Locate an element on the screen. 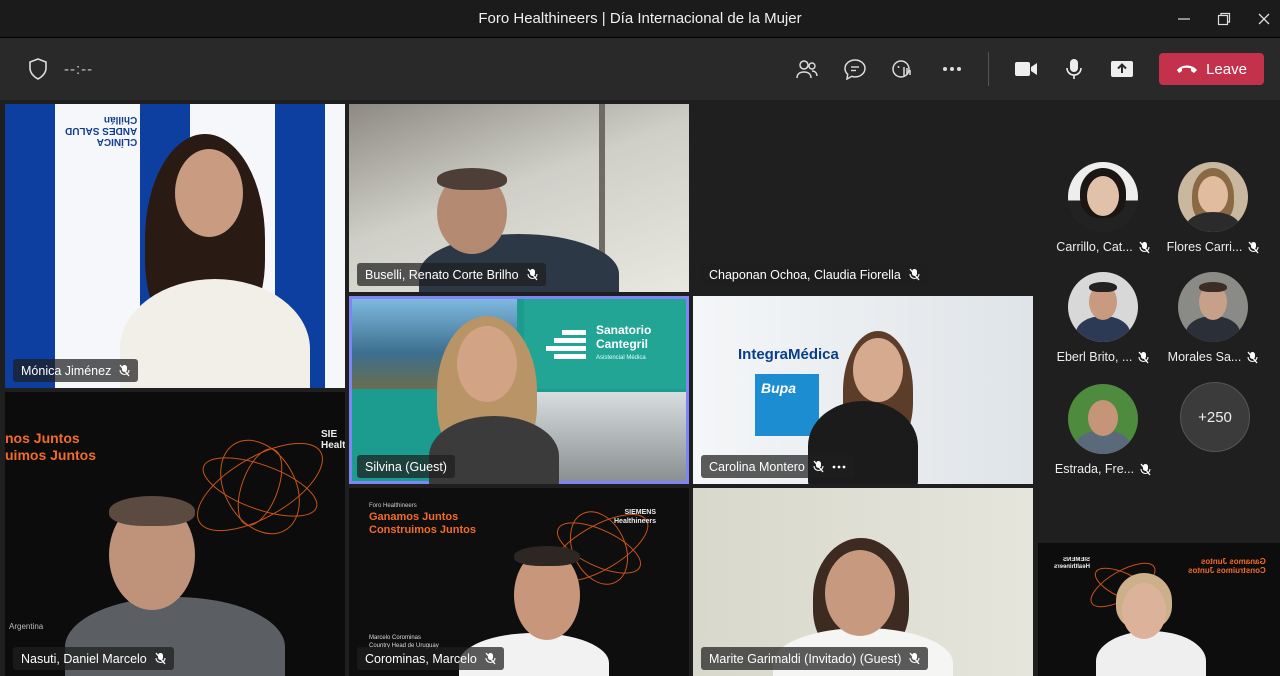  participant-nametag: Marite Garimaldi (Invitado) (Guest) is located at coordinates (815, 658).